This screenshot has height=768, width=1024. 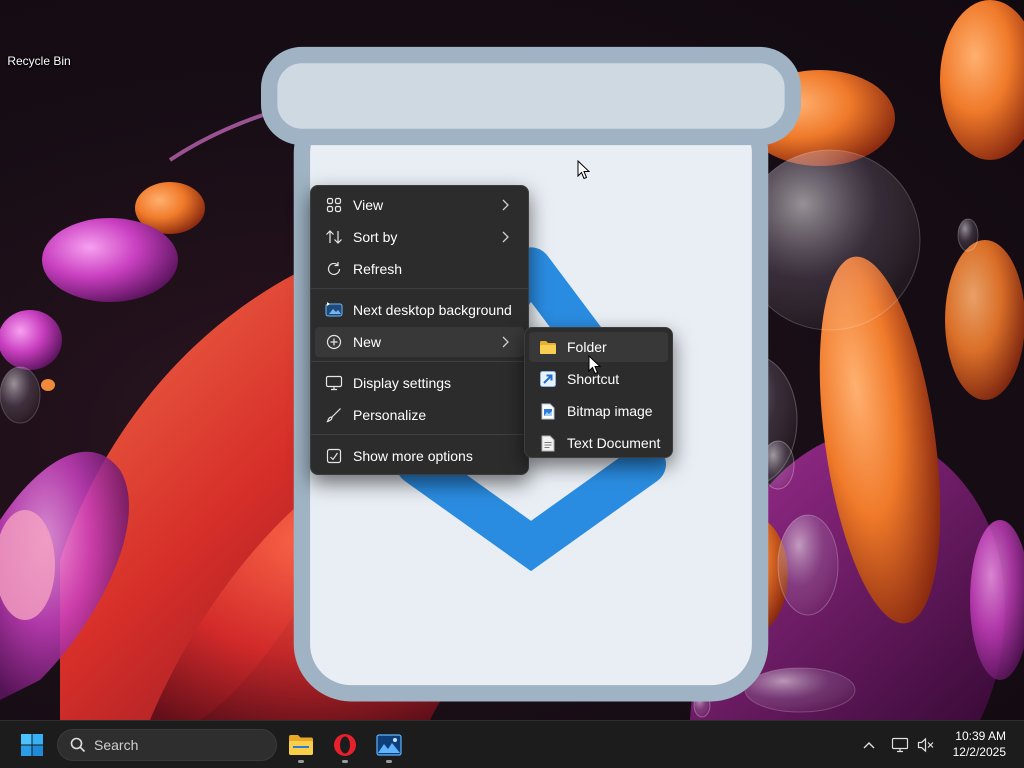 What do you see at coordinates (413, 456) in the screenshot?
I see `menu-item-label: Show more options` at bounding box center [413, 456].